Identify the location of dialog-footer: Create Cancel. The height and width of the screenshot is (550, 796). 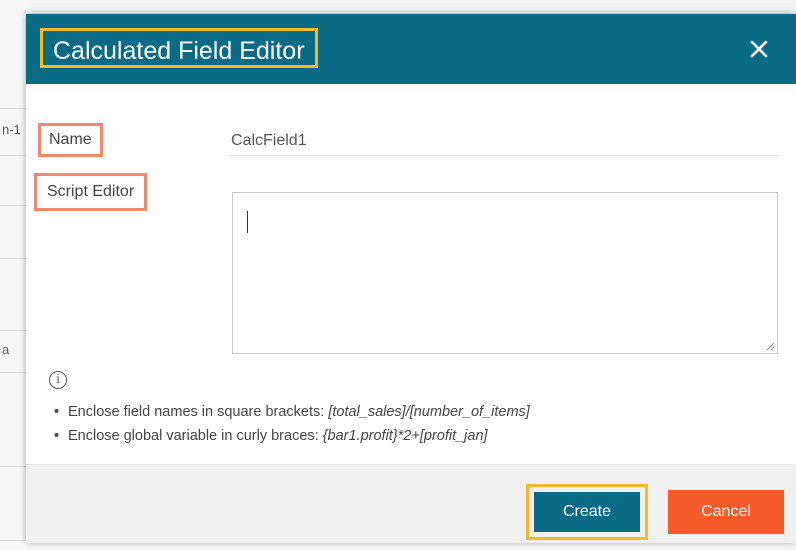
(411, 503).